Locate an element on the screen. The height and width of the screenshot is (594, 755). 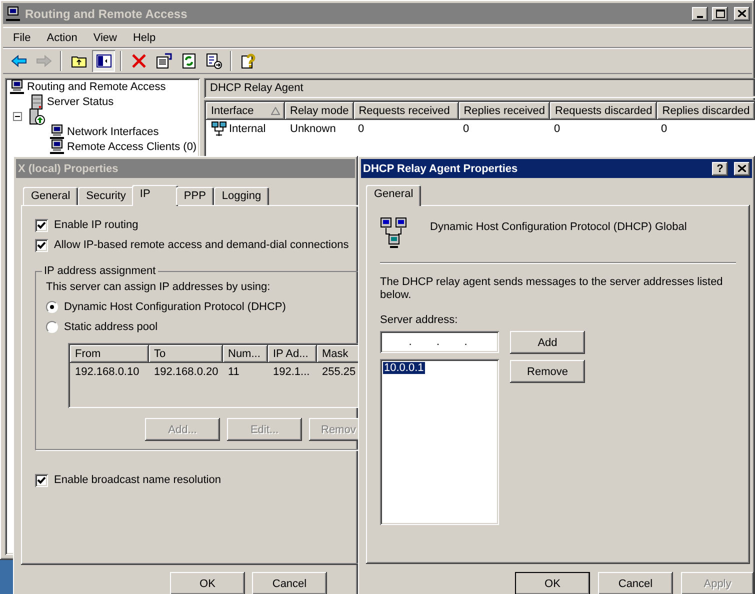
tree-pane-icon is located at coordinates (104, 61).